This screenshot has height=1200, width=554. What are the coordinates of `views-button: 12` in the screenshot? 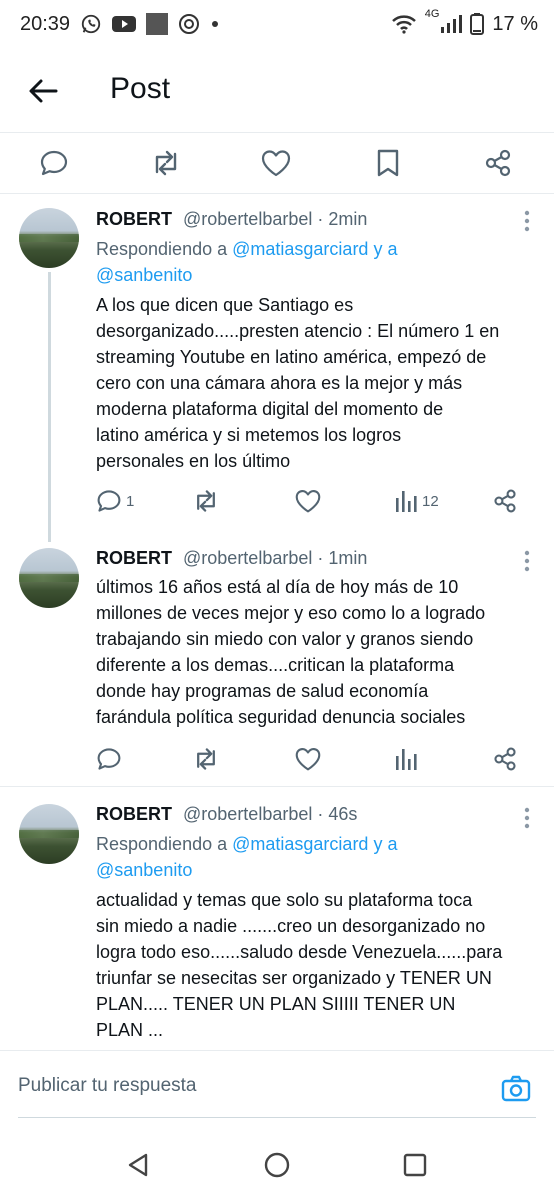 It's located at (416, 501).